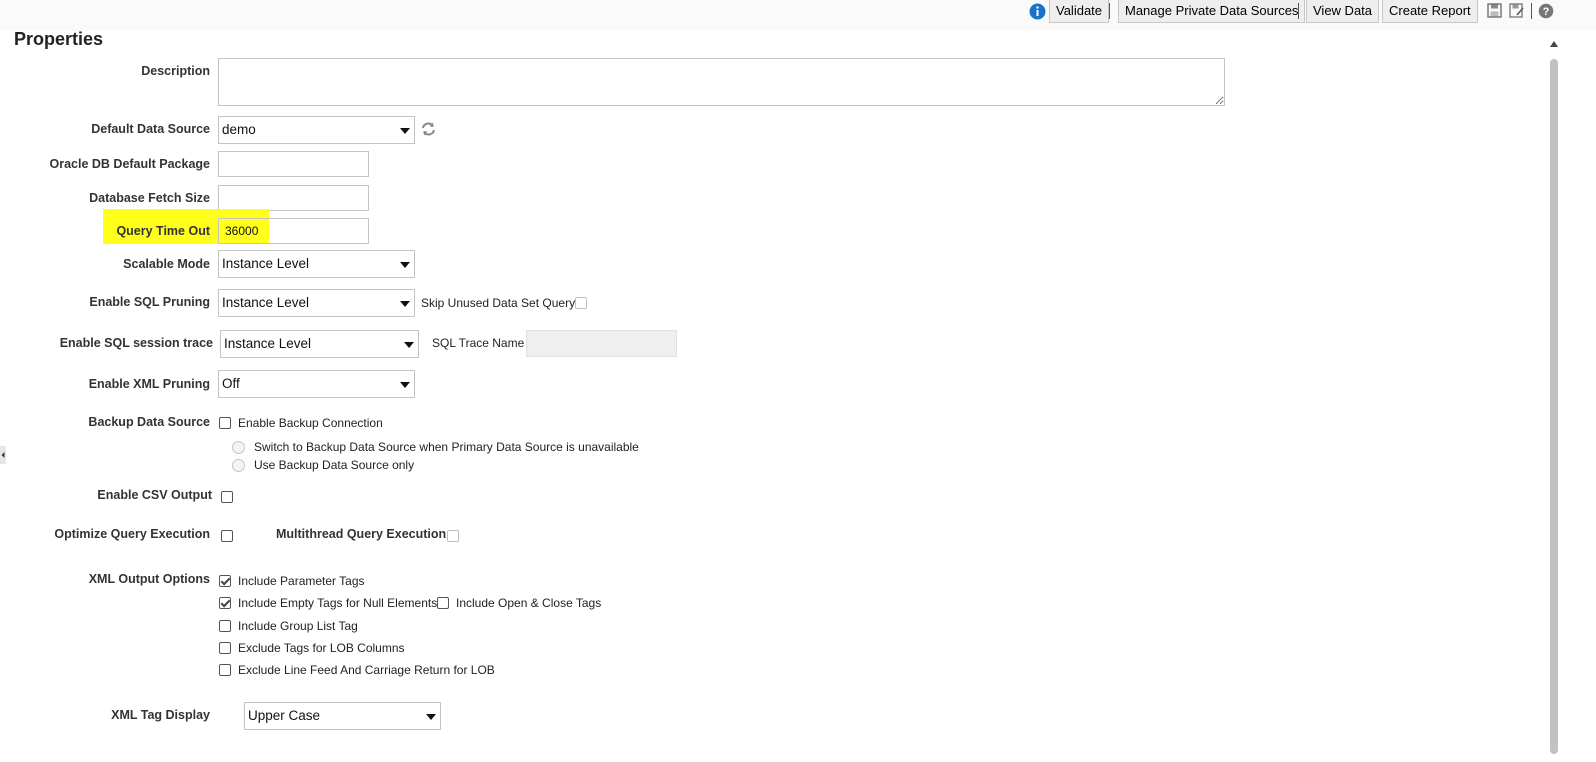 Image resolution: width=1596 pixels, height=762 pixels. What do you see at coordinates (1517, 13) in the screenshot?
I see `save-as-icon` at bounding box center [1517, 13].